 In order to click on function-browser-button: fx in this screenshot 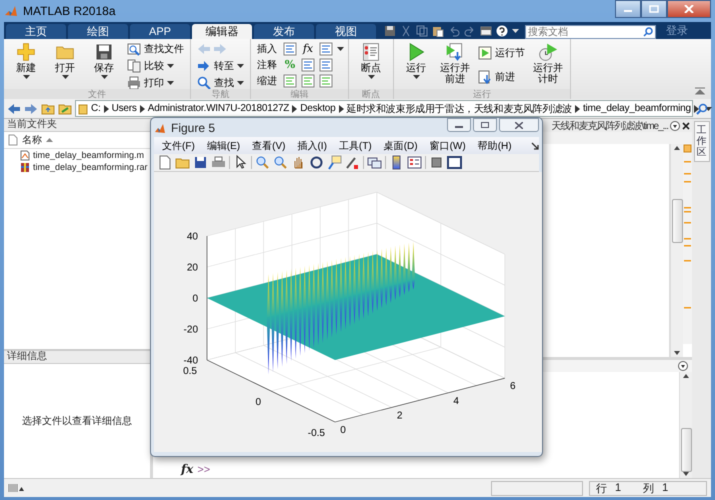, I will do `click(187, 469)`.